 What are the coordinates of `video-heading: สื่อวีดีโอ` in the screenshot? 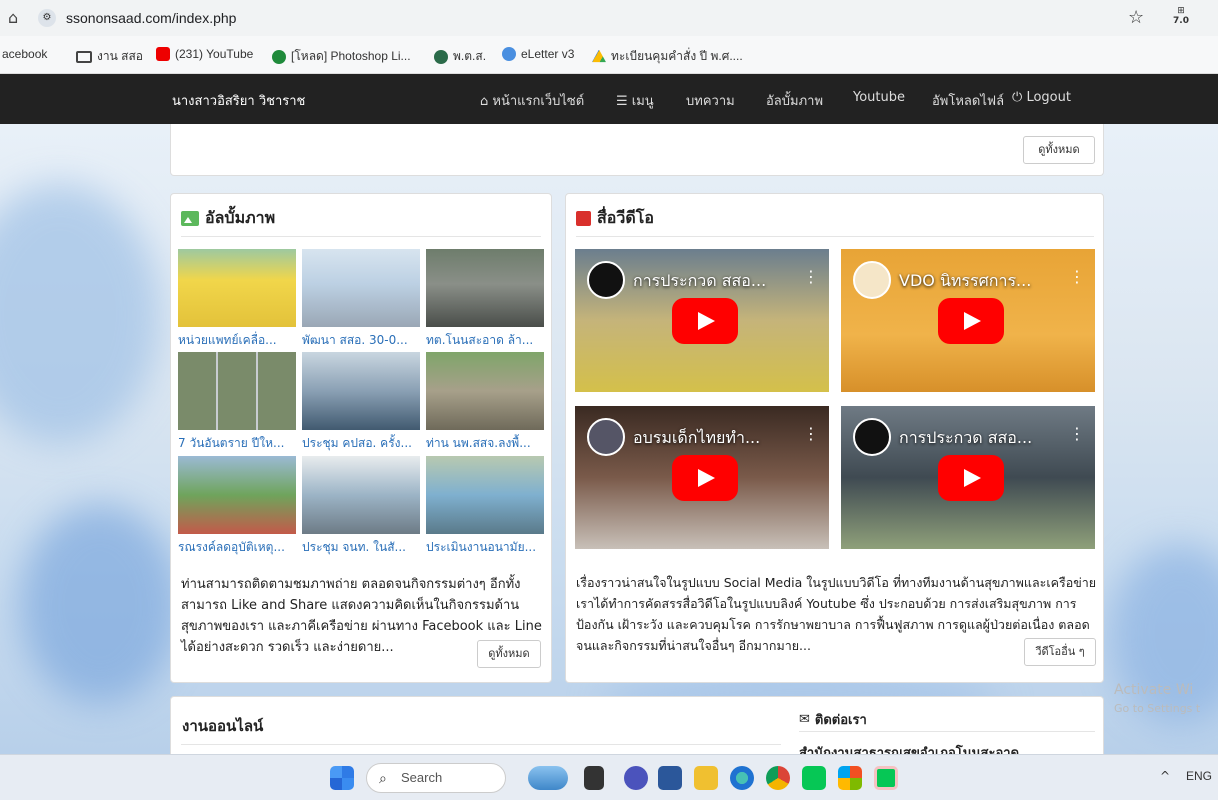 It's located at (615, 218).